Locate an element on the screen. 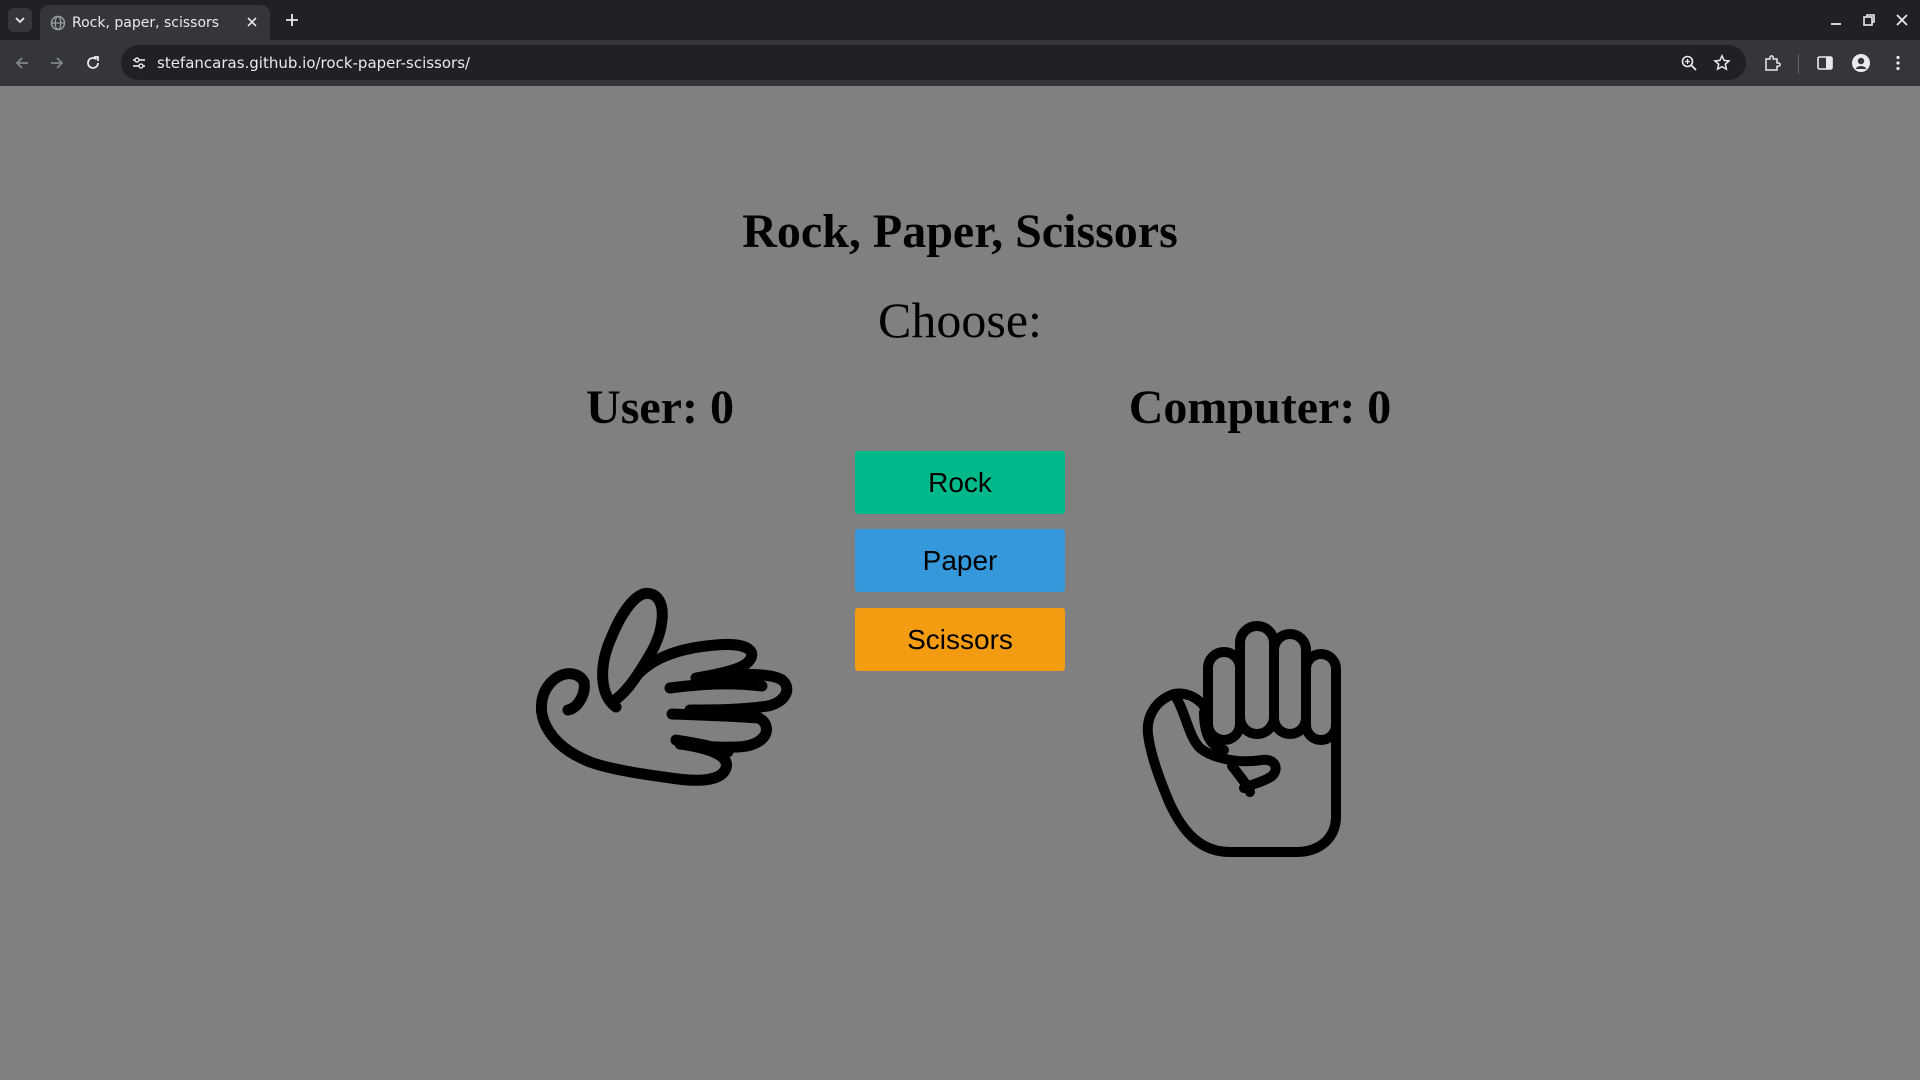 The image size is (1920, 1080). minimize-icon is located at coordinates (1836, 20).